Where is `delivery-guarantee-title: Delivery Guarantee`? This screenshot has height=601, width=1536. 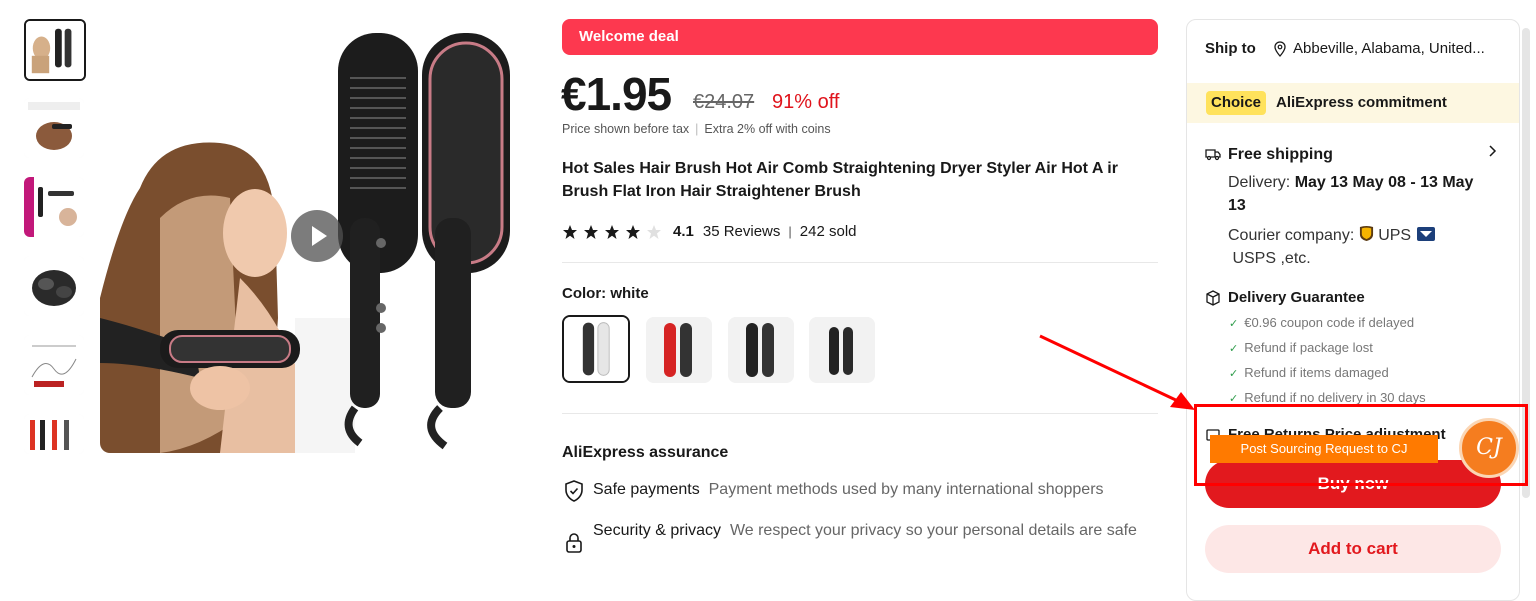
delivery-guarantee-title: Delivery Guarantee is located at coordinates (1296, 297).